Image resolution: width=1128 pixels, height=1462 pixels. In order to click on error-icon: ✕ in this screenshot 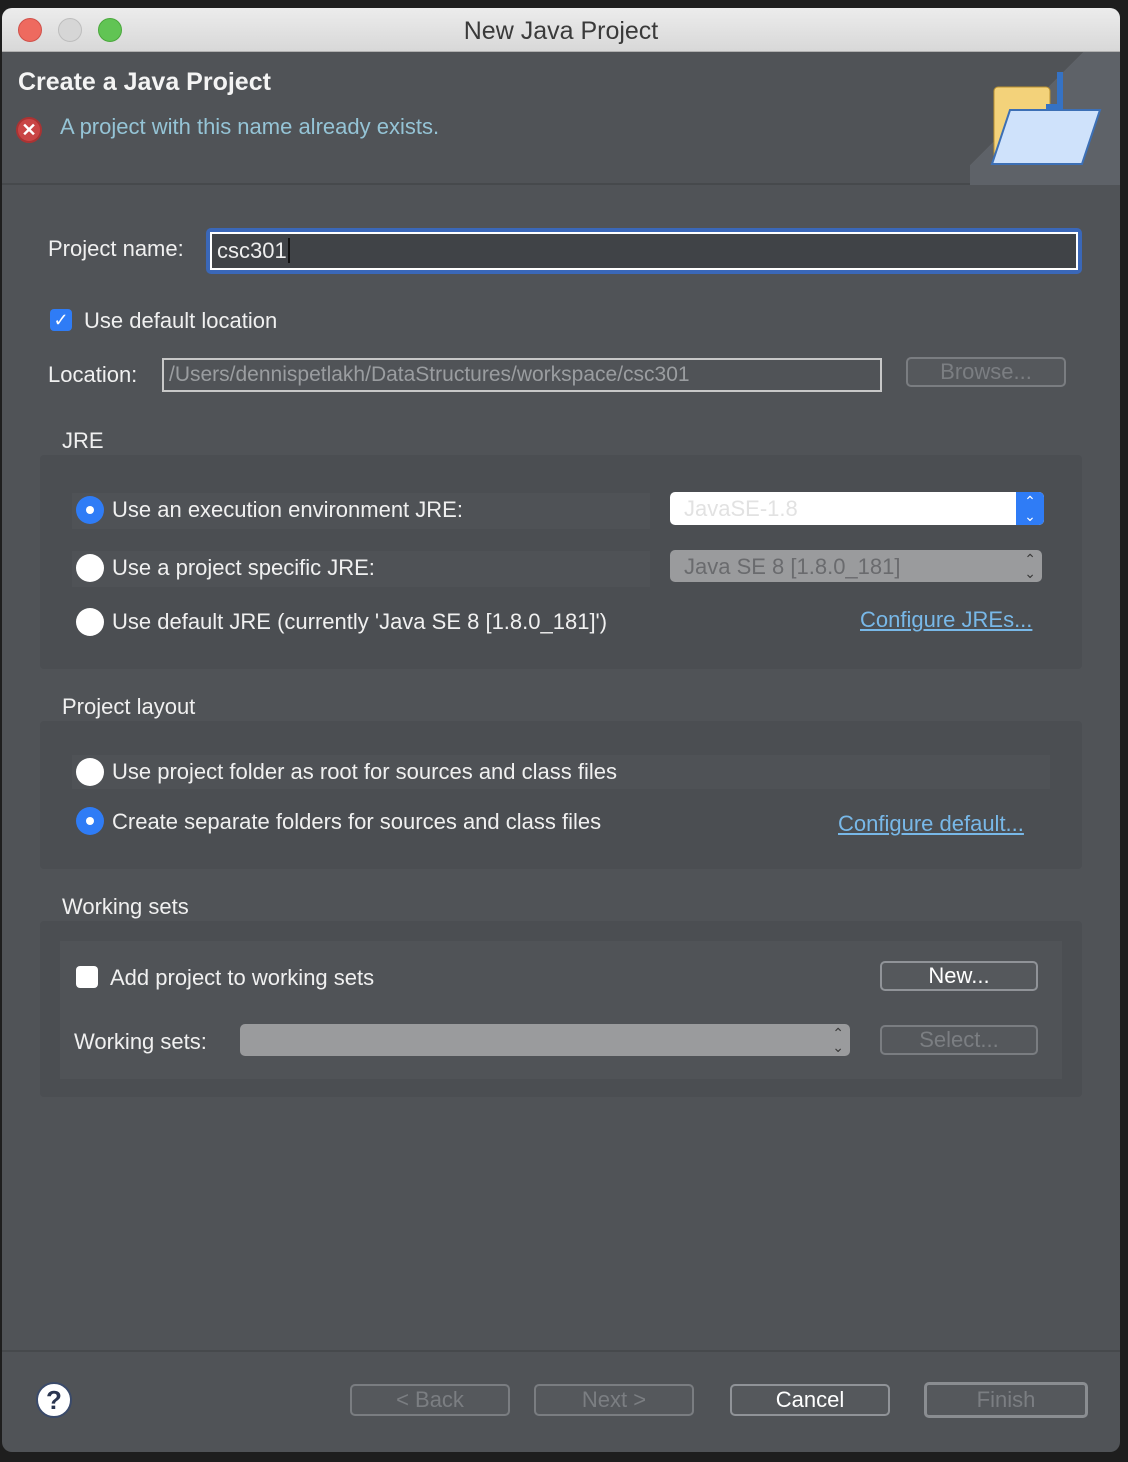, I will do `click(29, 130)`.